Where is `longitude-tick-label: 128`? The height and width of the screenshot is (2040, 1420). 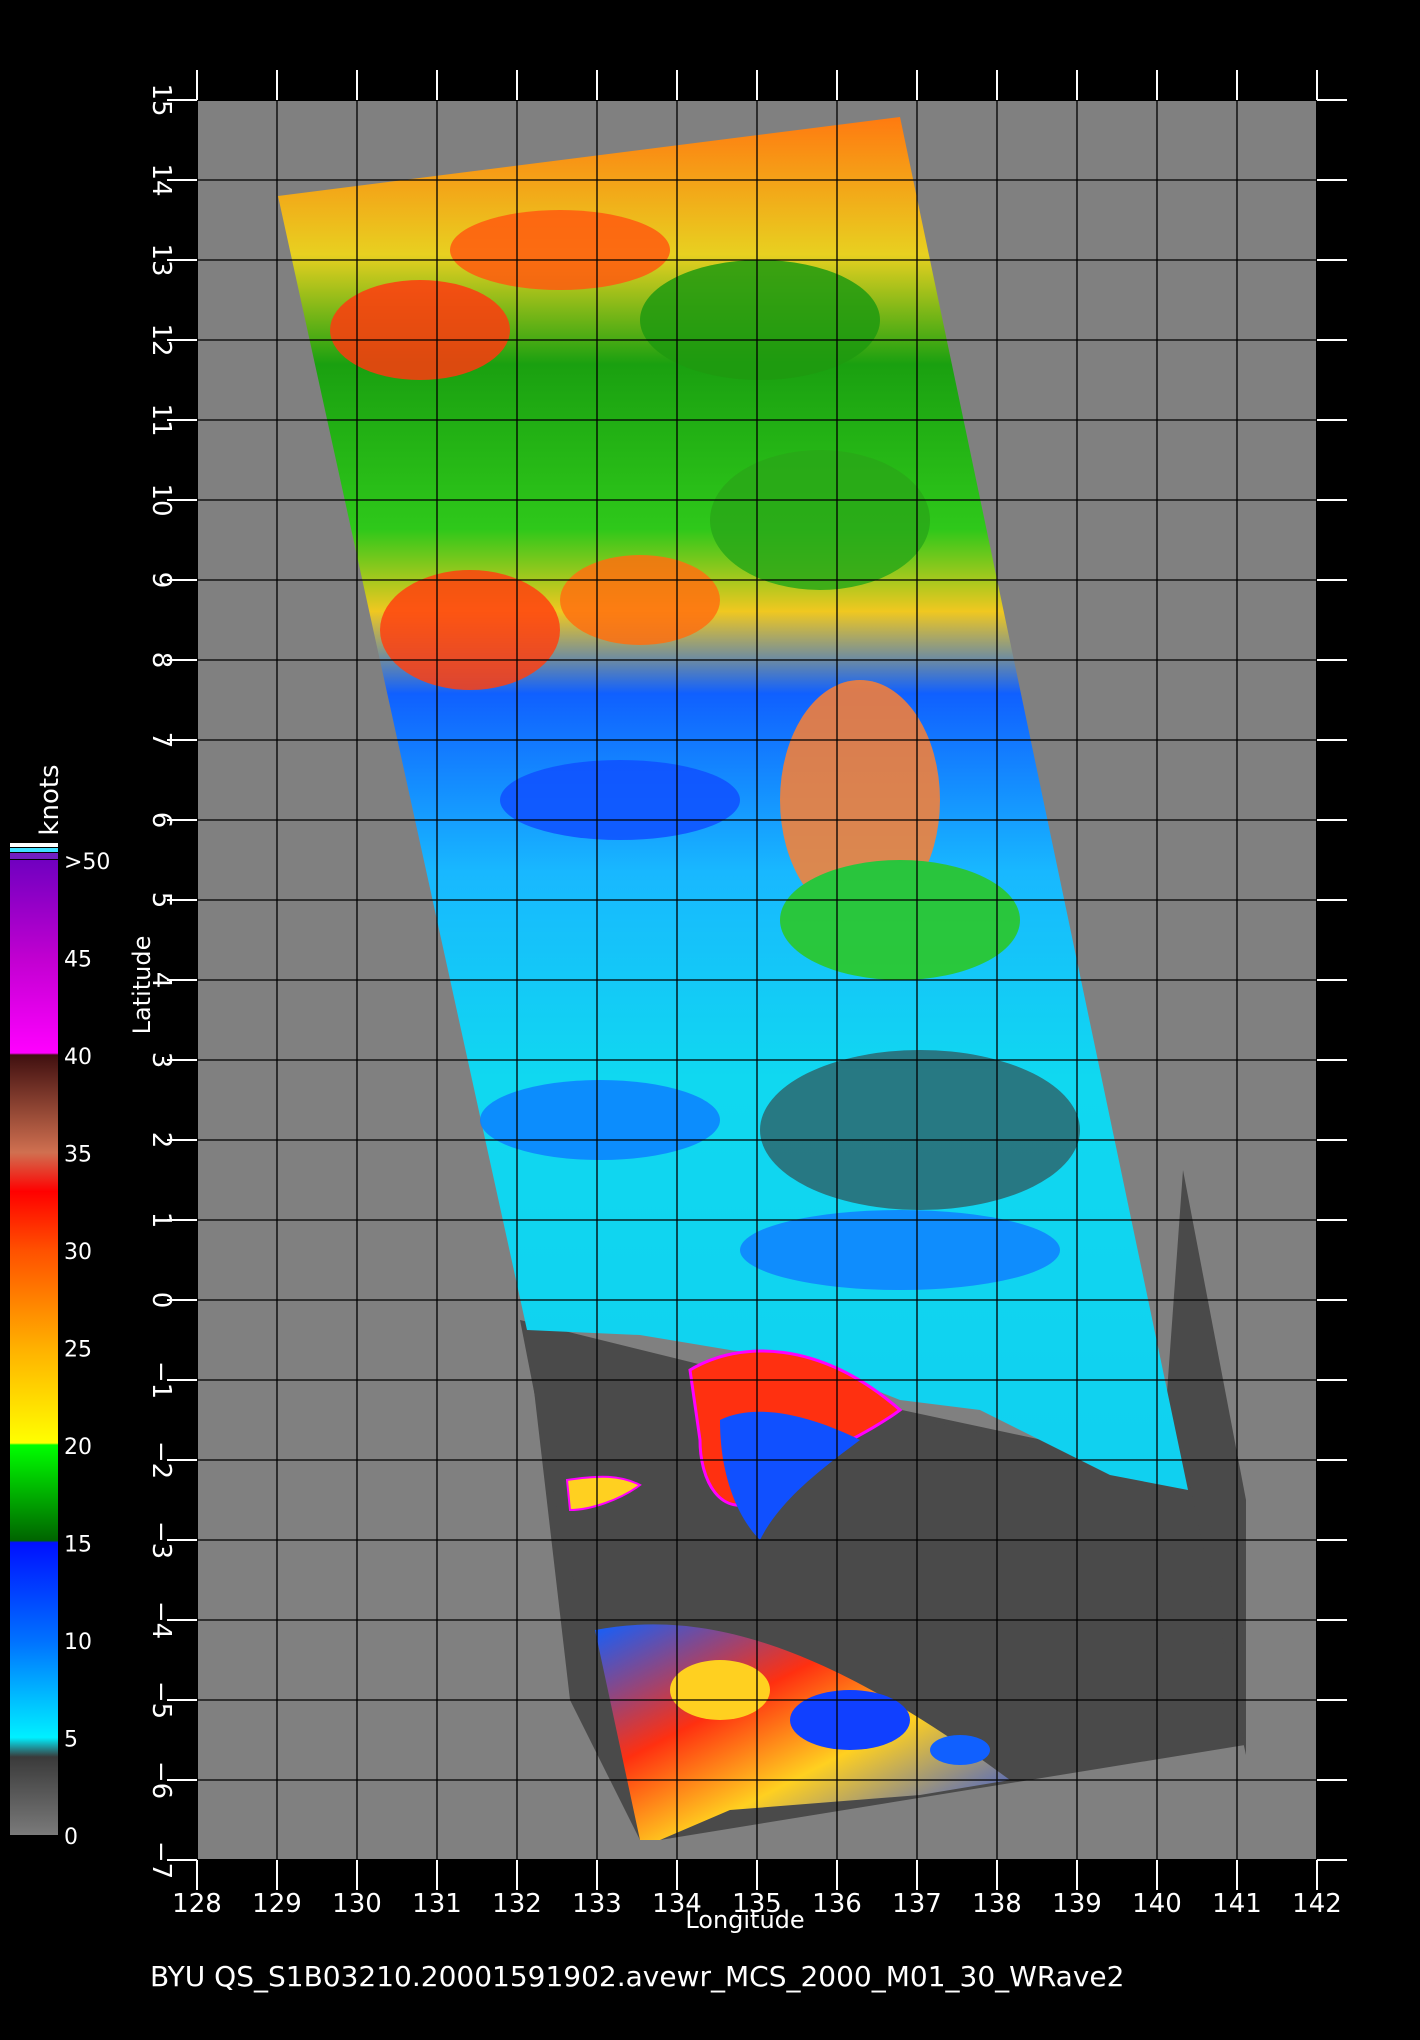 longitude-tick-label: 128 is located at coordinates (197, 1904).